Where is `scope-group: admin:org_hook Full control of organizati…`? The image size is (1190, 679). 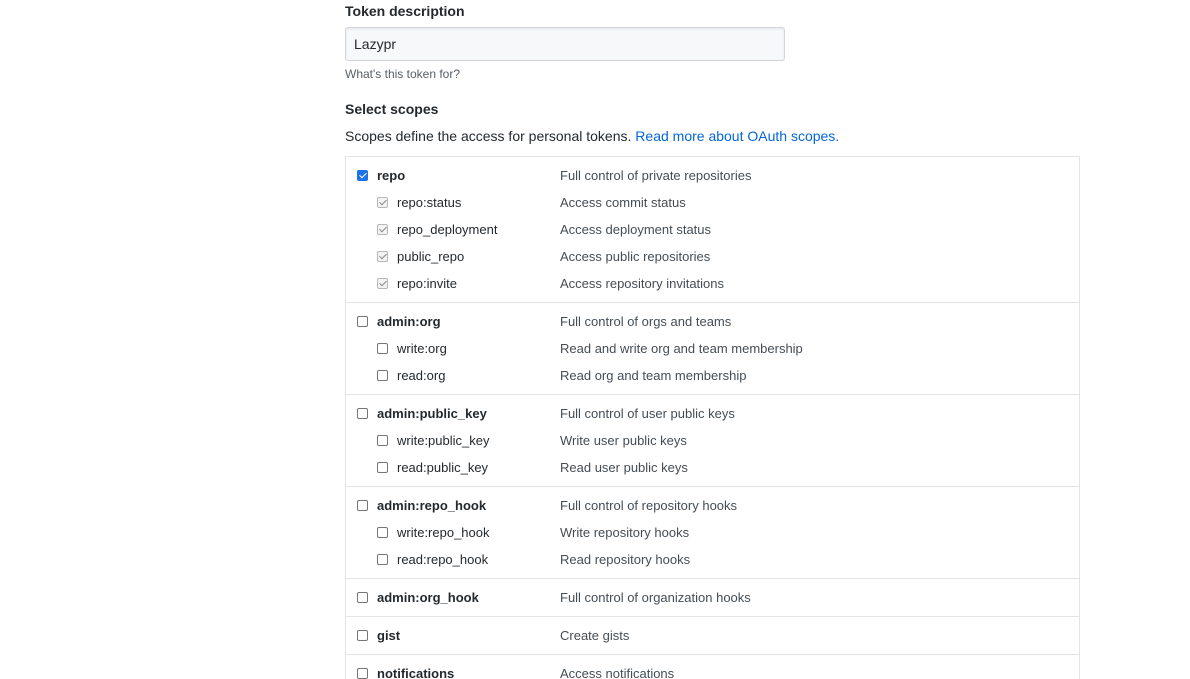
scope-group: admin:org_hook Full control of organizati… is located at coordinates (712, 598).